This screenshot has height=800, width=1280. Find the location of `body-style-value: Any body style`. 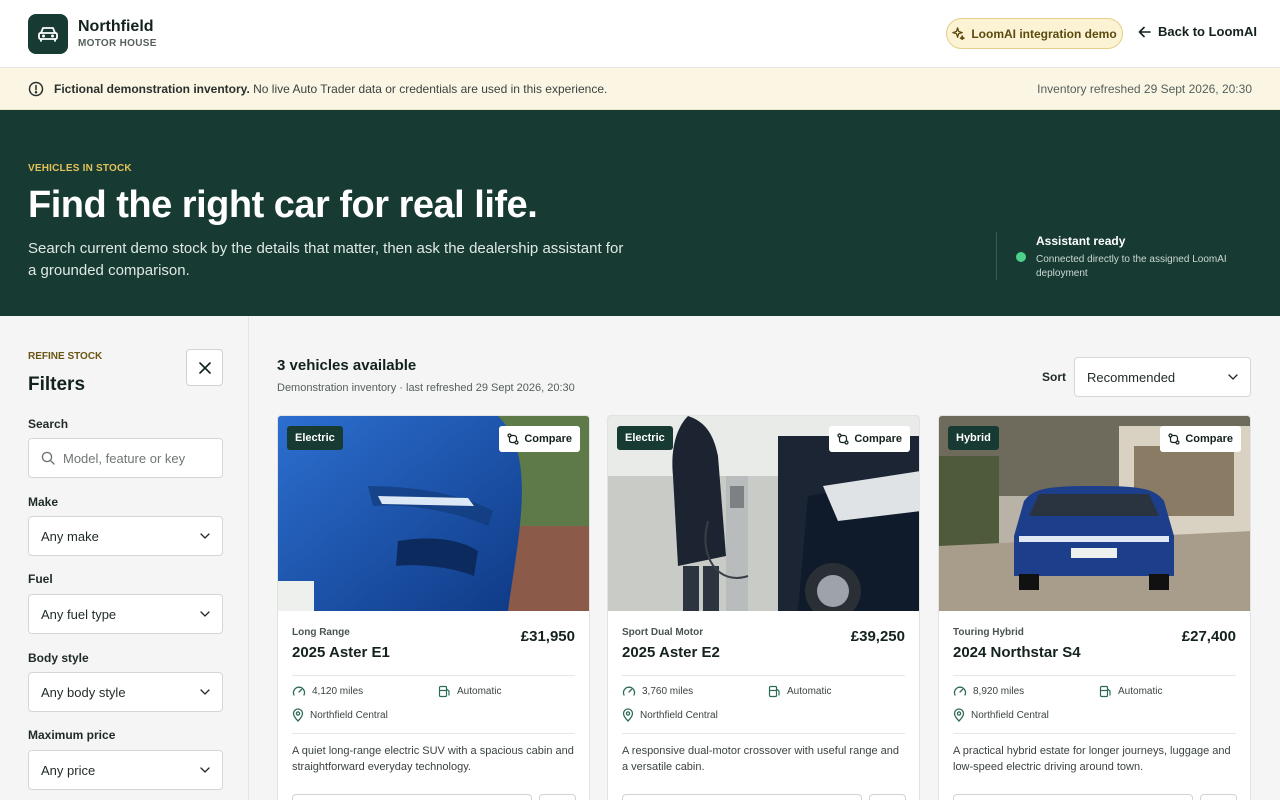

body-style-value: Any body style is located at coordinates (83, 692).